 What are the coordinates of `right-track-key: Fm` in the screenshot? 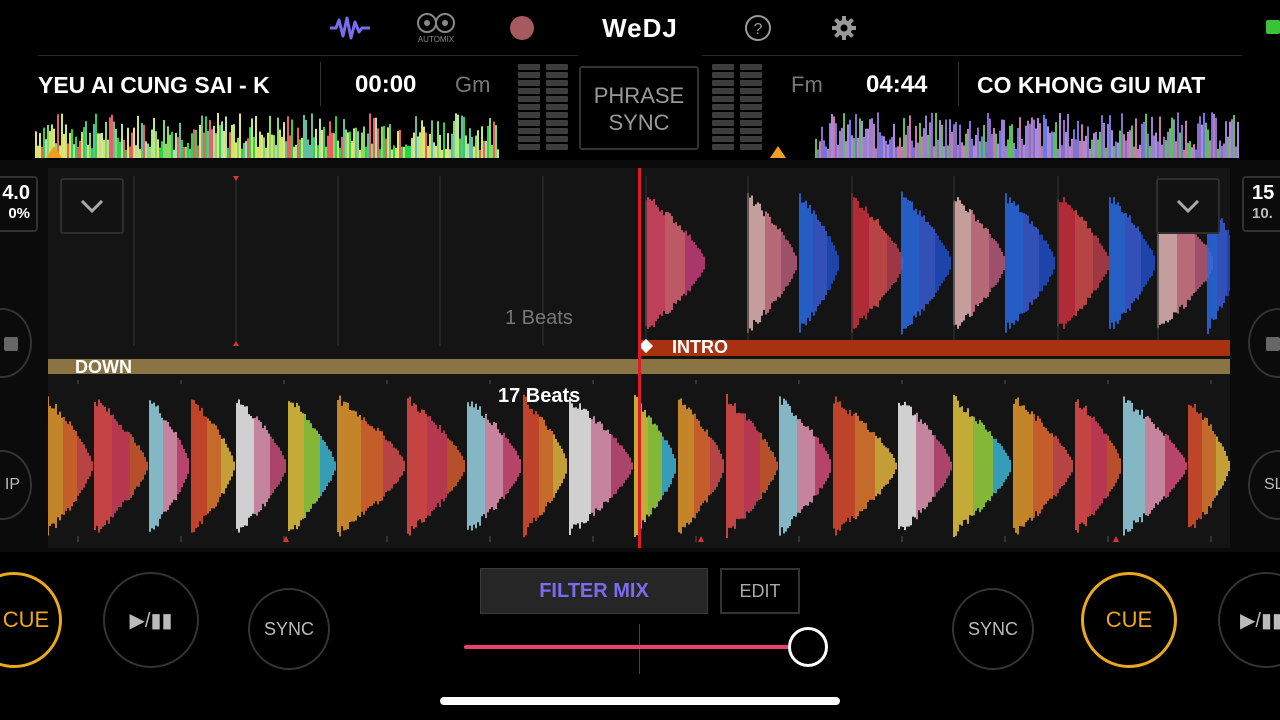 It's located at (807, 84).